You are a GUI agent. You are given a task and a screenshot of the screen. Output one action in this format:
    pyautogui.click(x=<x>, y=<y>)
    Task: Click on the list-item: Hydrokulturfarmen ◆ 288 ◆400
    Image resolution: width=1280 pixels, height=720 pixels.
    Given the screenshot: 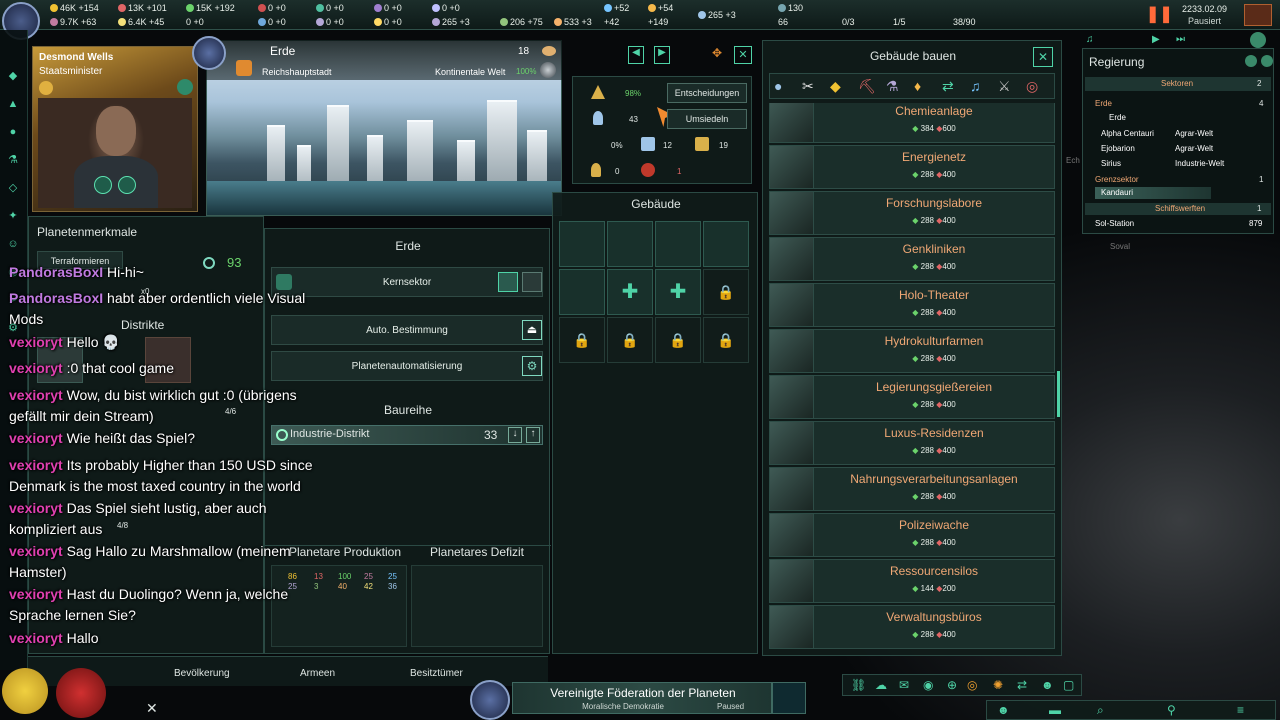 What is the action you would take?
    pyautogui.click(x=912, y=351)
    